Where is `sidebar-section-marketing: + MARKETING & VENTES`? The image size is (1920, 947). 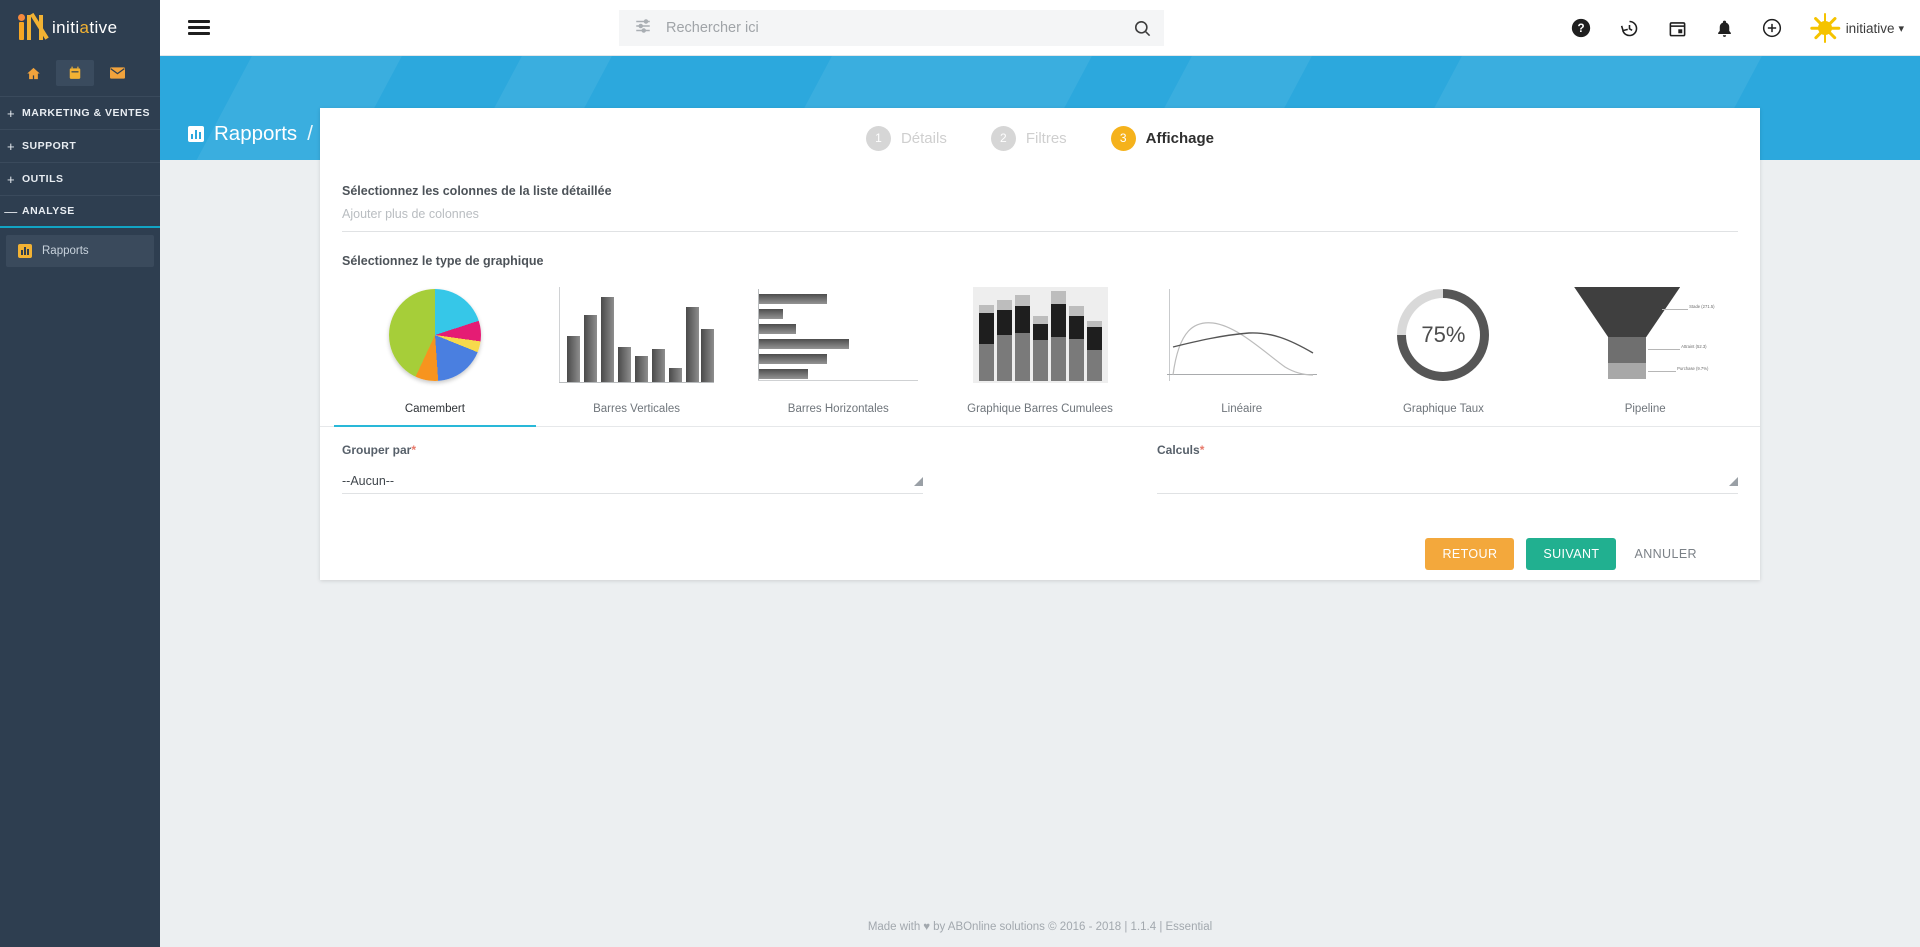 sidebar-section-marketing: + MARKETING & VENTES is located at coordinates (80, 112).